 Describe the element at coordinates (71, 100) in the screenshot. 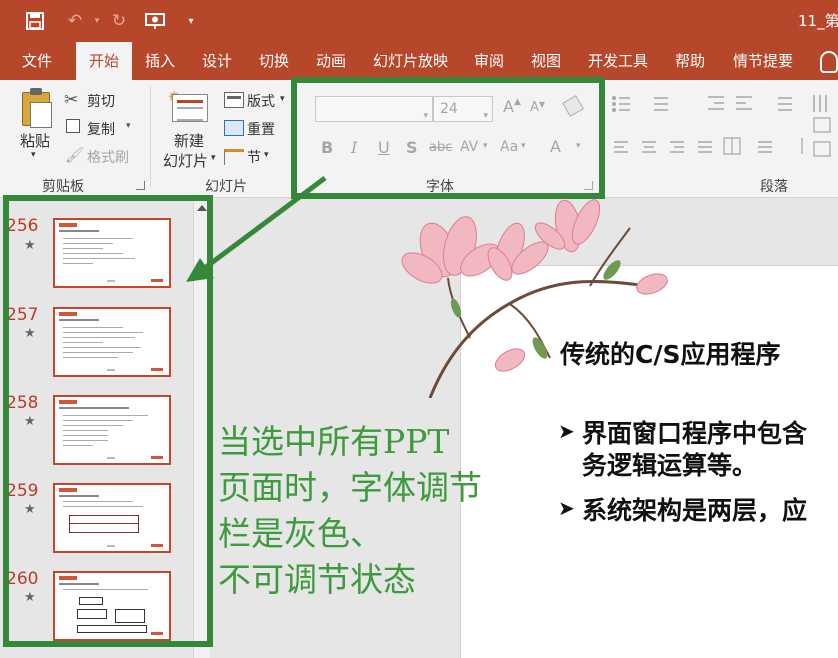

I see `scissors-icon: ✂` at that location.